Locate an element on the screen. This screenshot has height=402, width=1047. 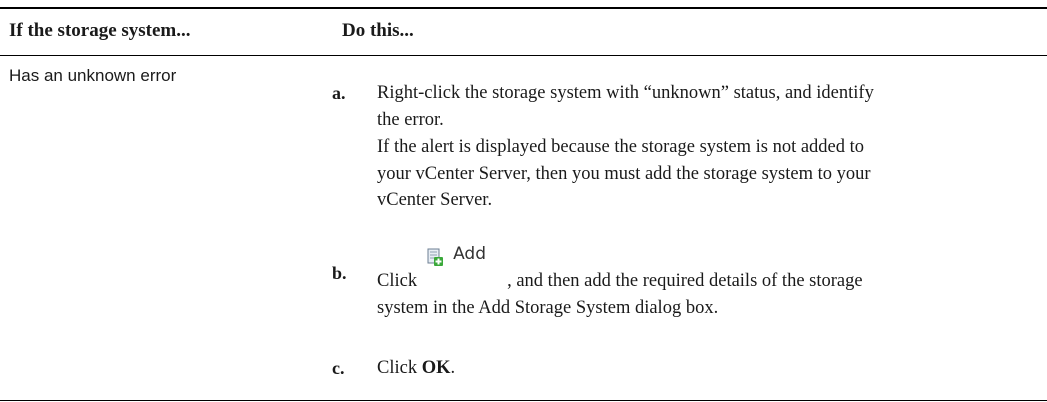
step-marker: c. is located at coordinates (338, 368).